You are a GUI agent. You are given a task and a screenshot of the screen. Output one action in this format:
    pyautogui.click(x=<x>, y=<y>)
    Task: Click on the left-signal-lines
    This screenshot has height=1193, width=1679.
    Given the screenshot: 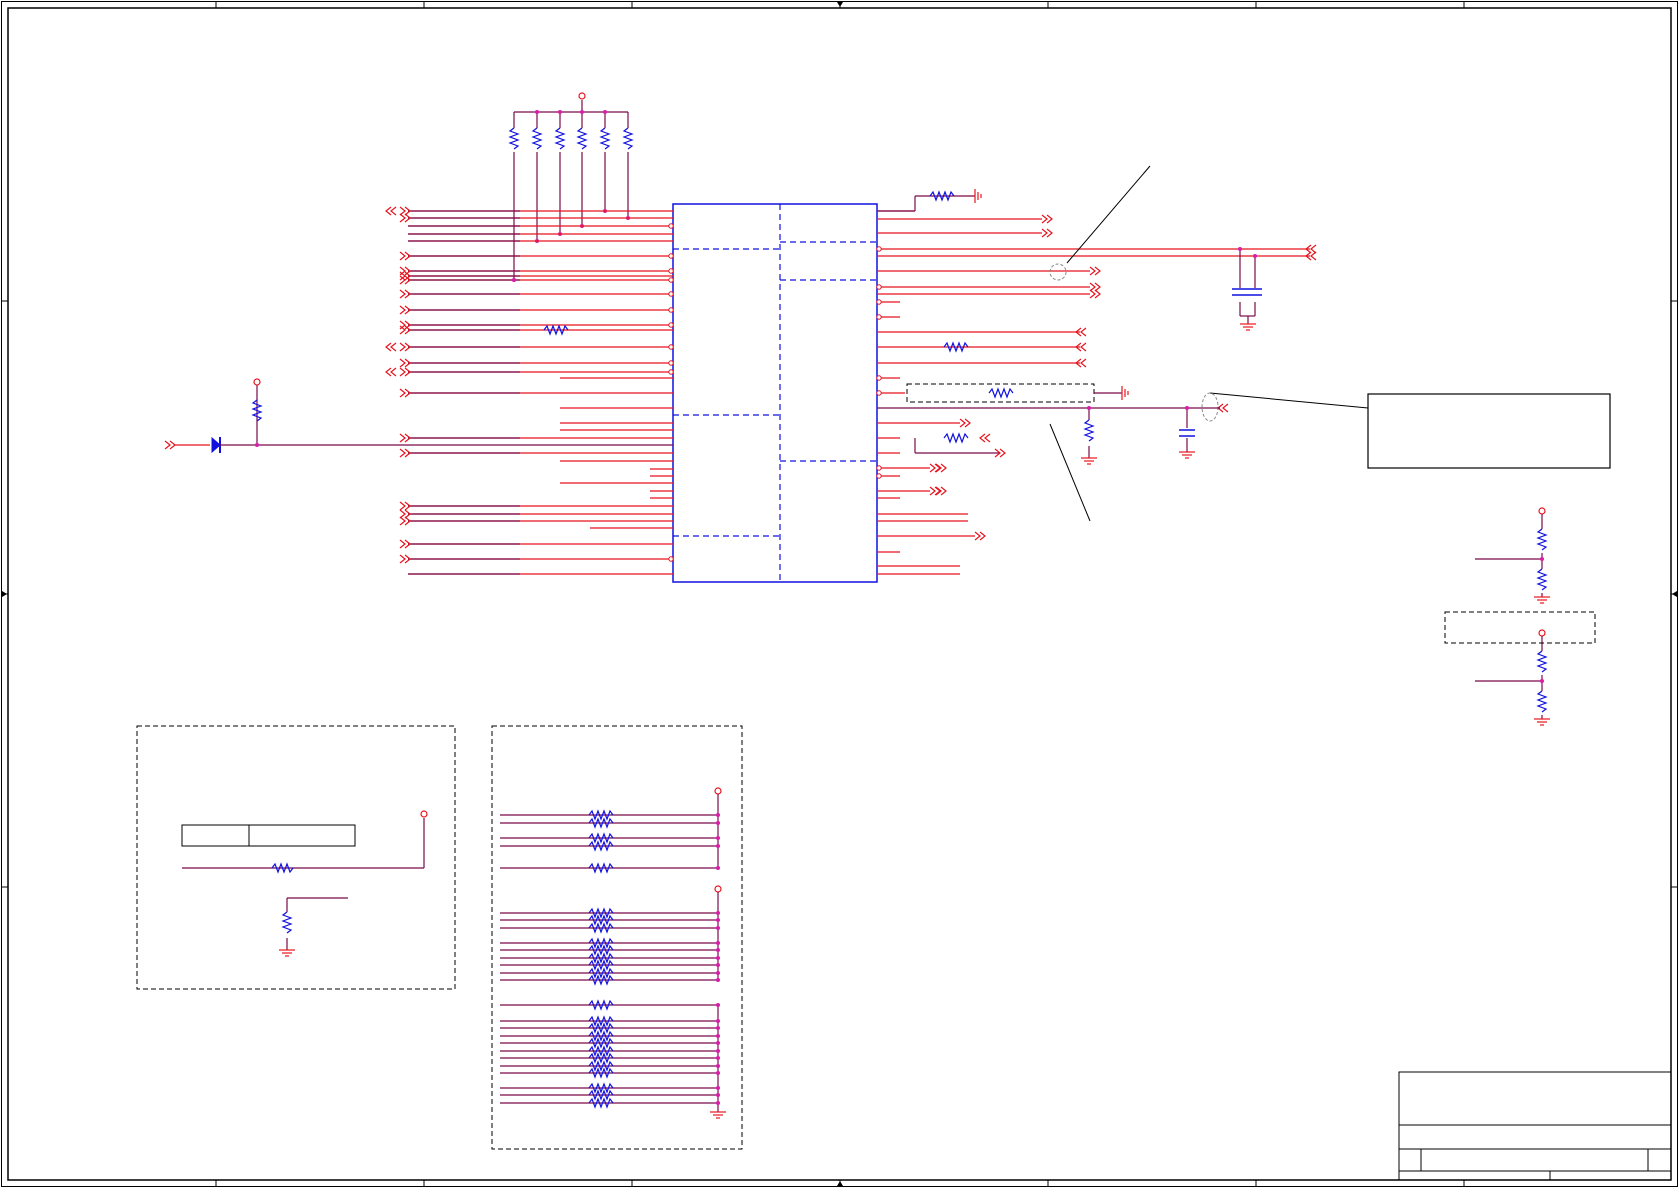 What is the action you would take?
    pyautogui.click(x=529, y=390)
    